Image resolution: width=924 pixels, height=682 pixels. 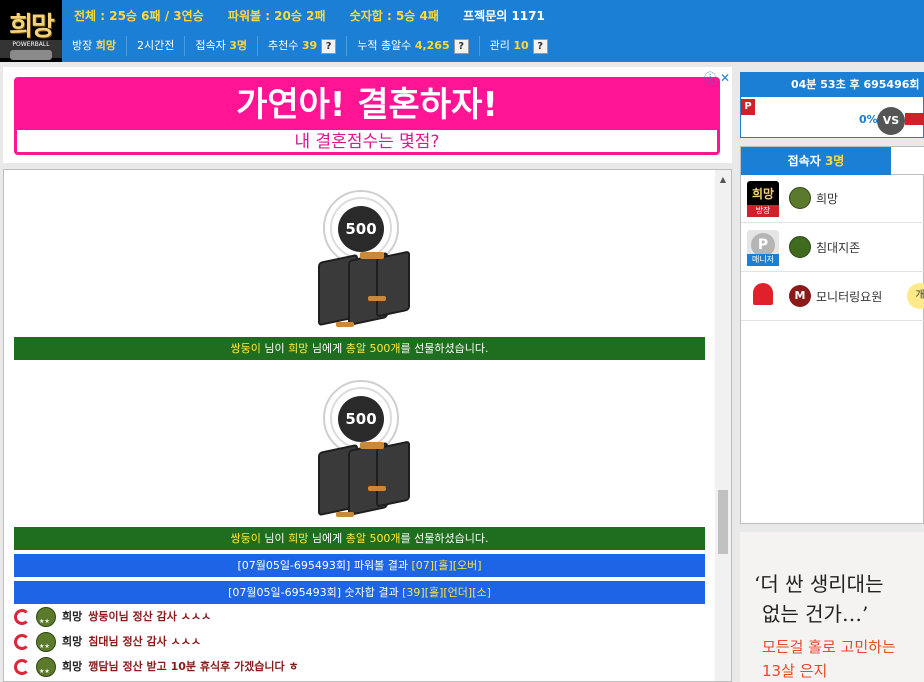 What do you see at coordinates (723, 180) in the screenshot?
I see `scroll-up-icon: ▲` at bounding box center [723, 180].